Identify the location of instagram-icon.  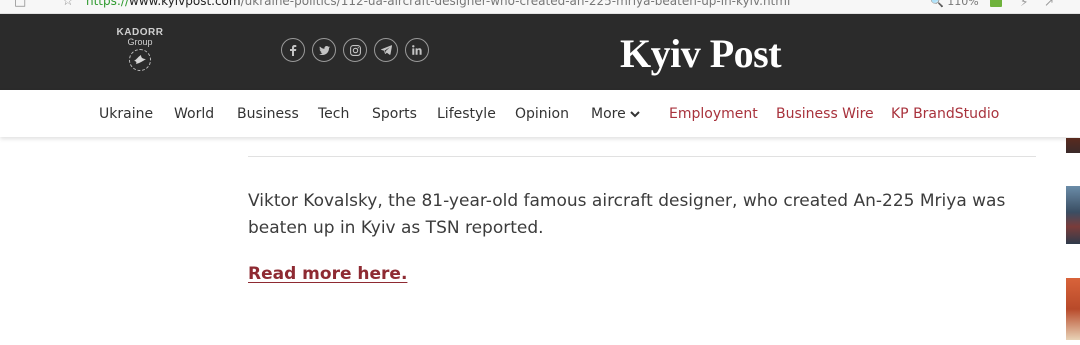
(355, 50).